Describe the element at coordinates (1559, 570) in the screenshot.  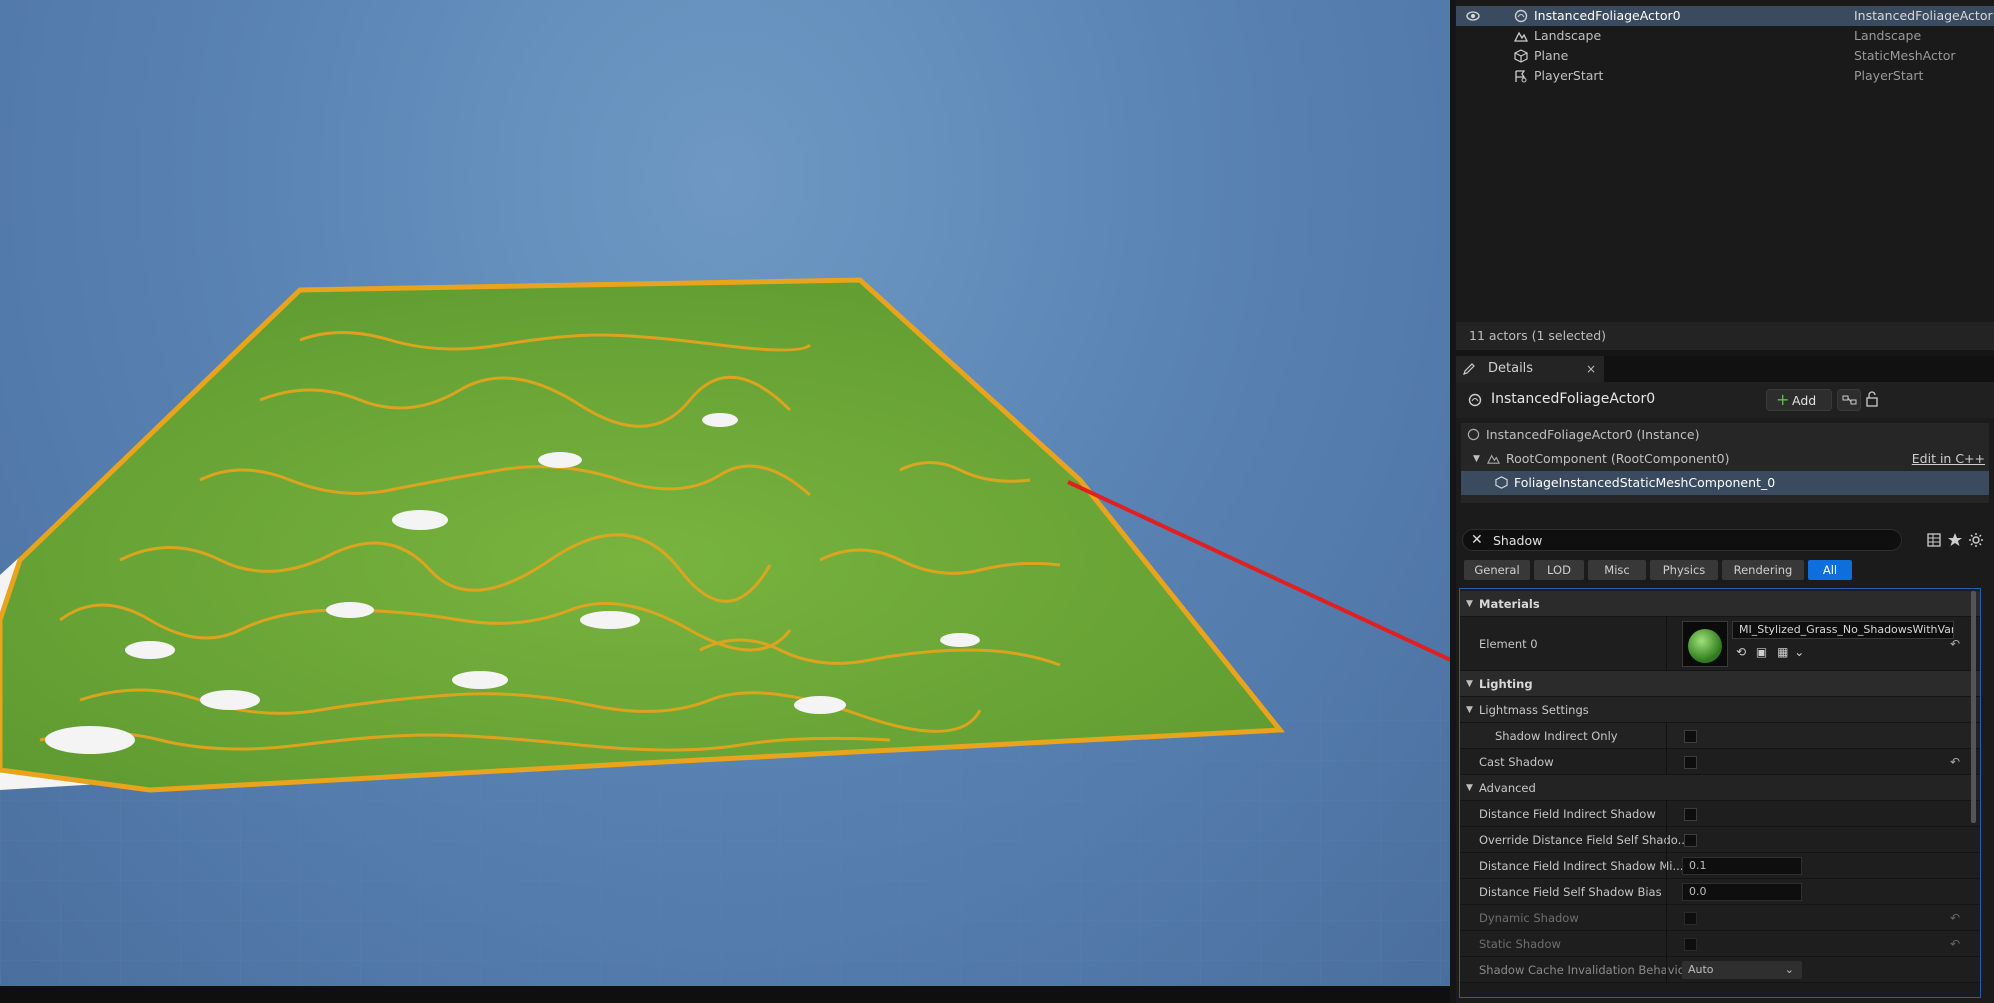
I see `category-lod: LOD` at that location.